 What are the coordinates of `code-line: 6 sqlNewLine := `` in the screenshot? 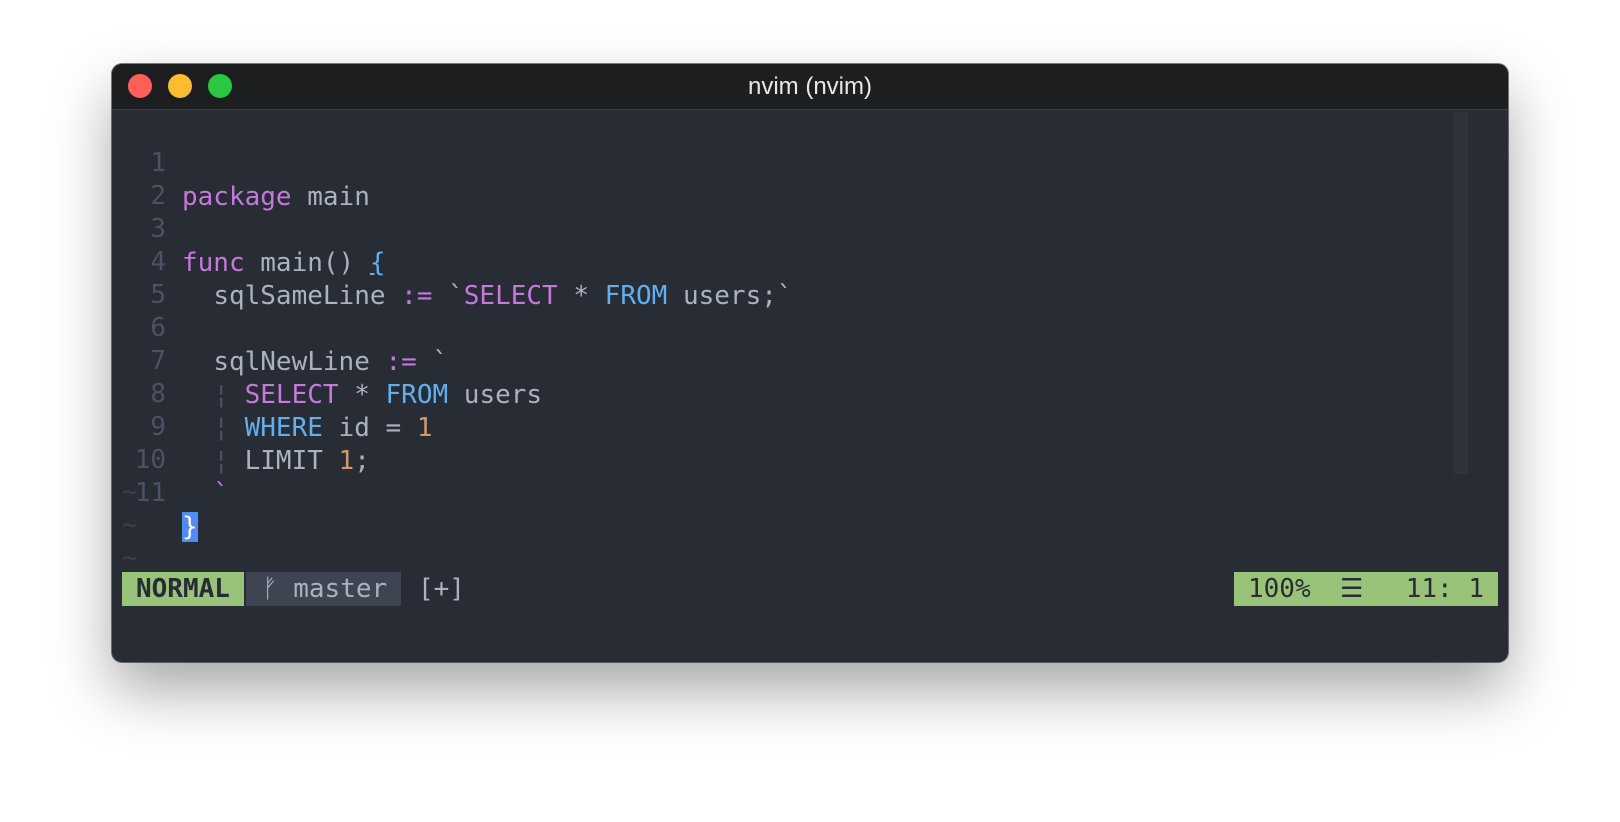 It's located at (285, 327).